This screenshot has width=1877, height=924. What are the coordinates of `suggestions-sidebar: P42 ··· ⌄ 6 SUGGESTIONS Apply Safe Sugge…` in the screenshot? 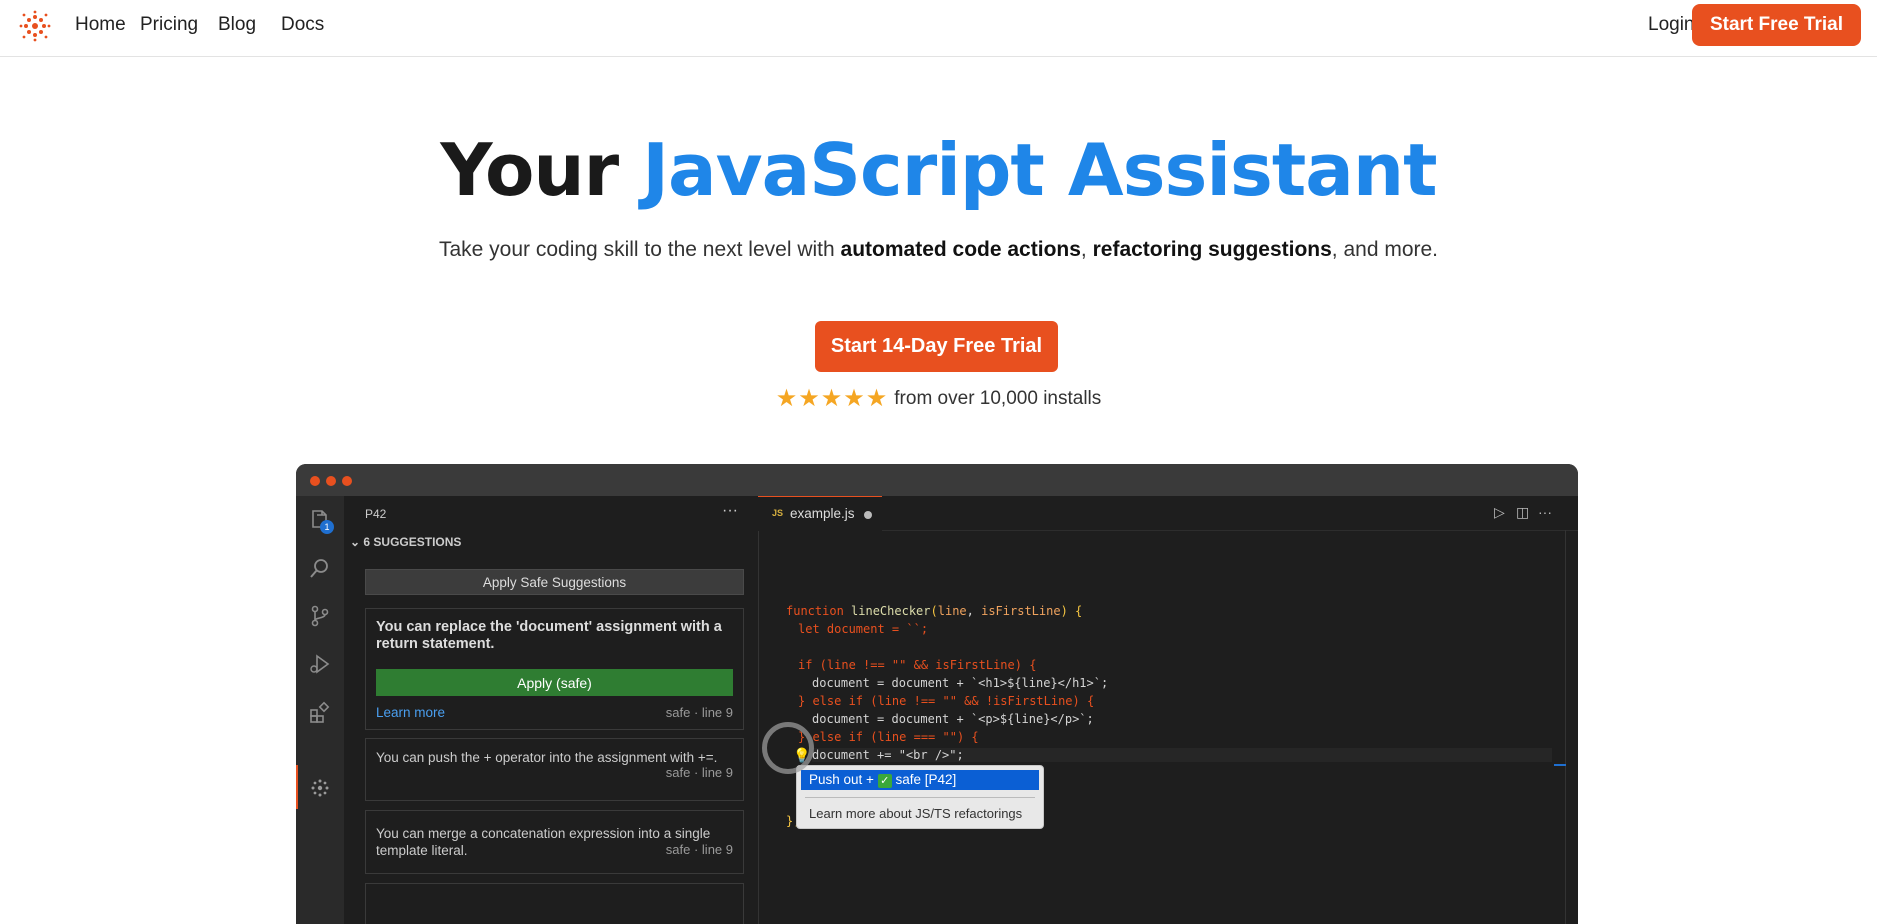 It's located at (551, 710).